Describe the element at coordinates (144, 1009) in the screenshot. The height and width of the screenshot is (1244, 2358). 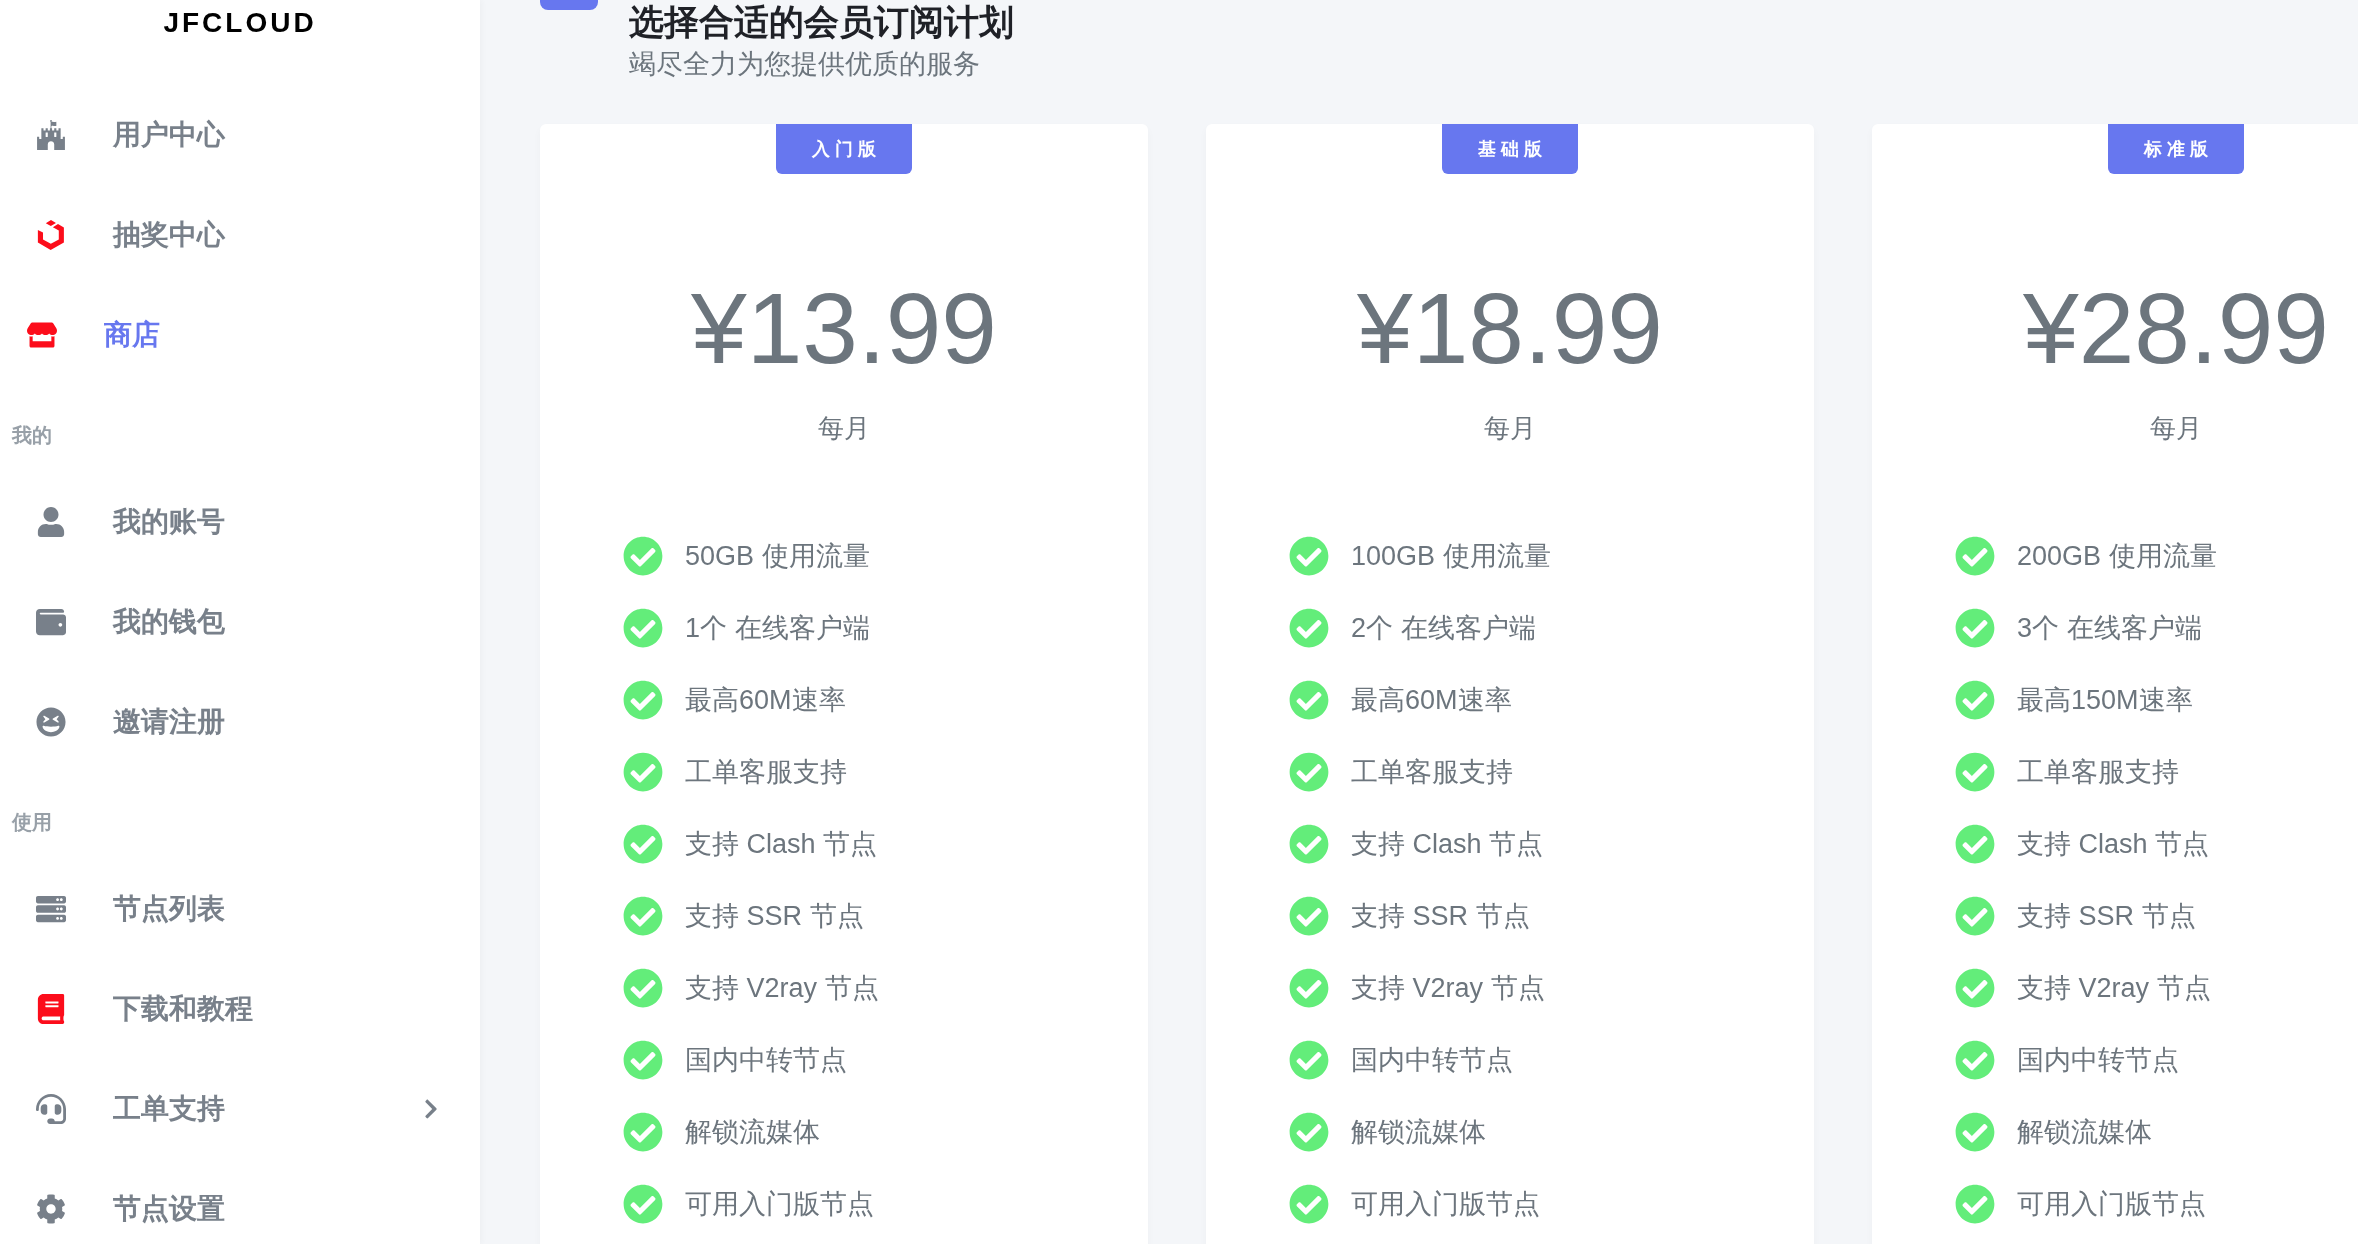
I see `nav-item: 下载和教程` at that location.